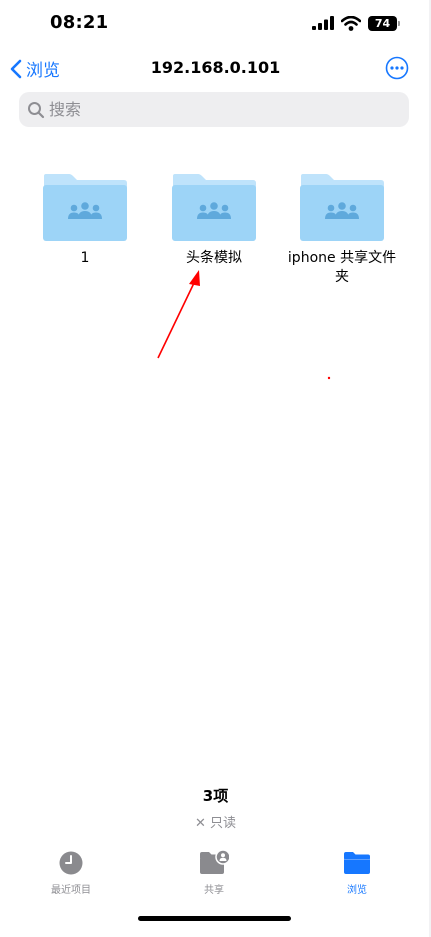  I want to click on close-icon: ✕, so click(200, 823).